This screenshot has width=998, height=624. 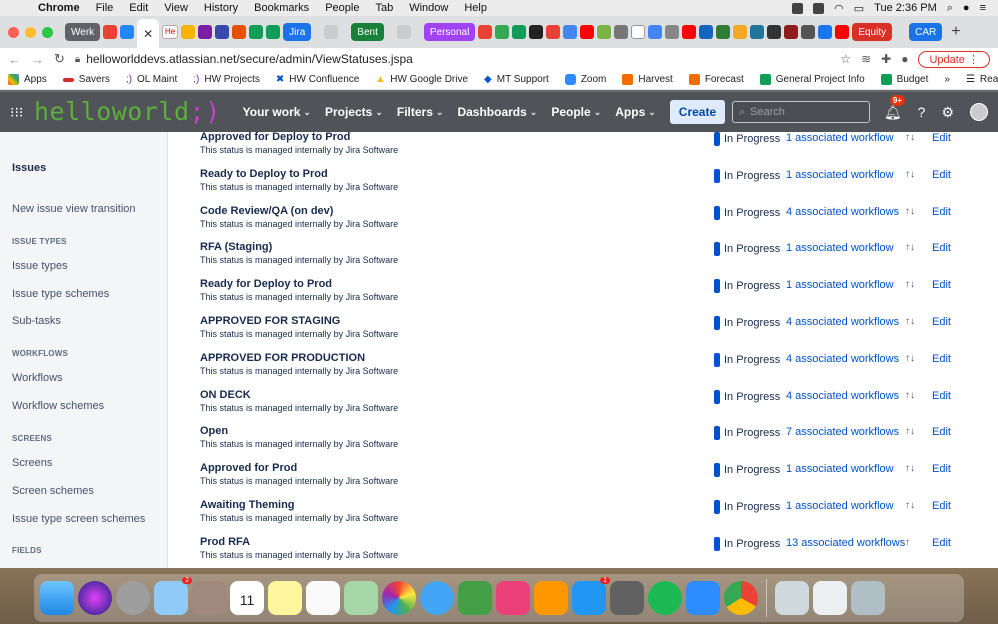 What do you see at coordinates (110, 32) in the screenshot?
I see `gmail-tab-icon` at bounding box center [110, 32].